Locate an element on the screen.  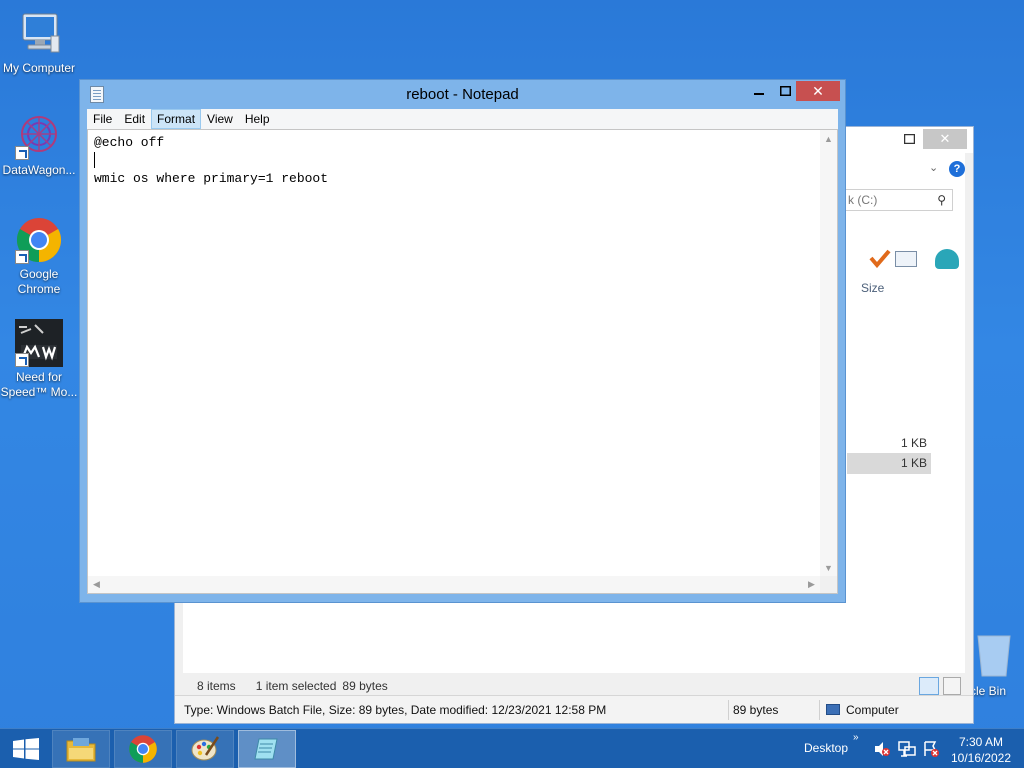
status-item-count: 8 items is located at coordinates (216, 686).